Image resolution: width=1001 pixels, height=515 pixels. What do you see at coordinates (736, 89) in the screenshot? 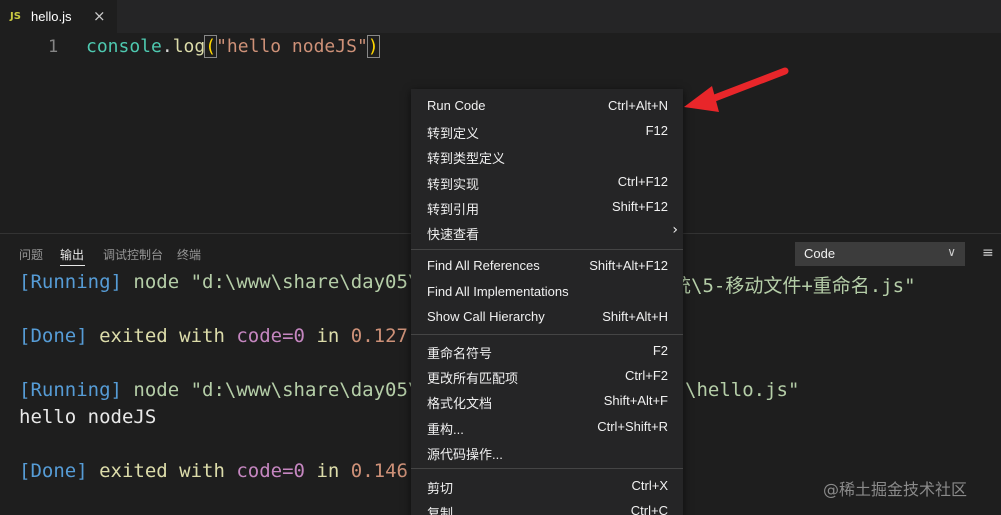
I see `annotation-arrow-icon` at bounding box center [736, 89].